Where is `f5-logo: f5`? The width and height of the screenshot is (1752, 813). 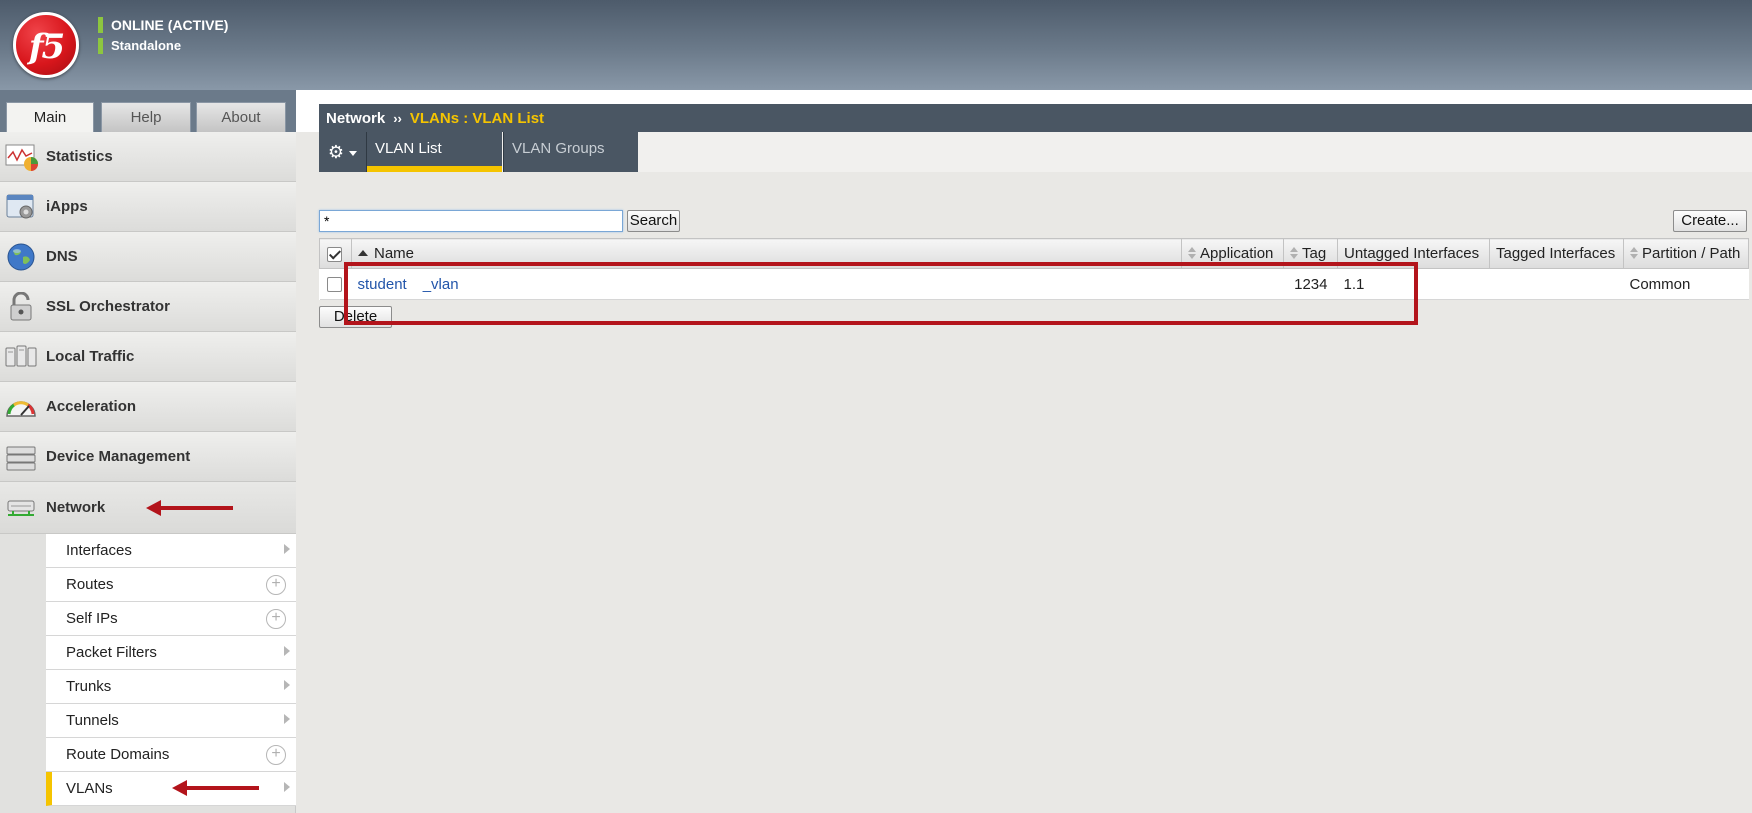 f5-logo: f5 is located at coordinates (46, 45).